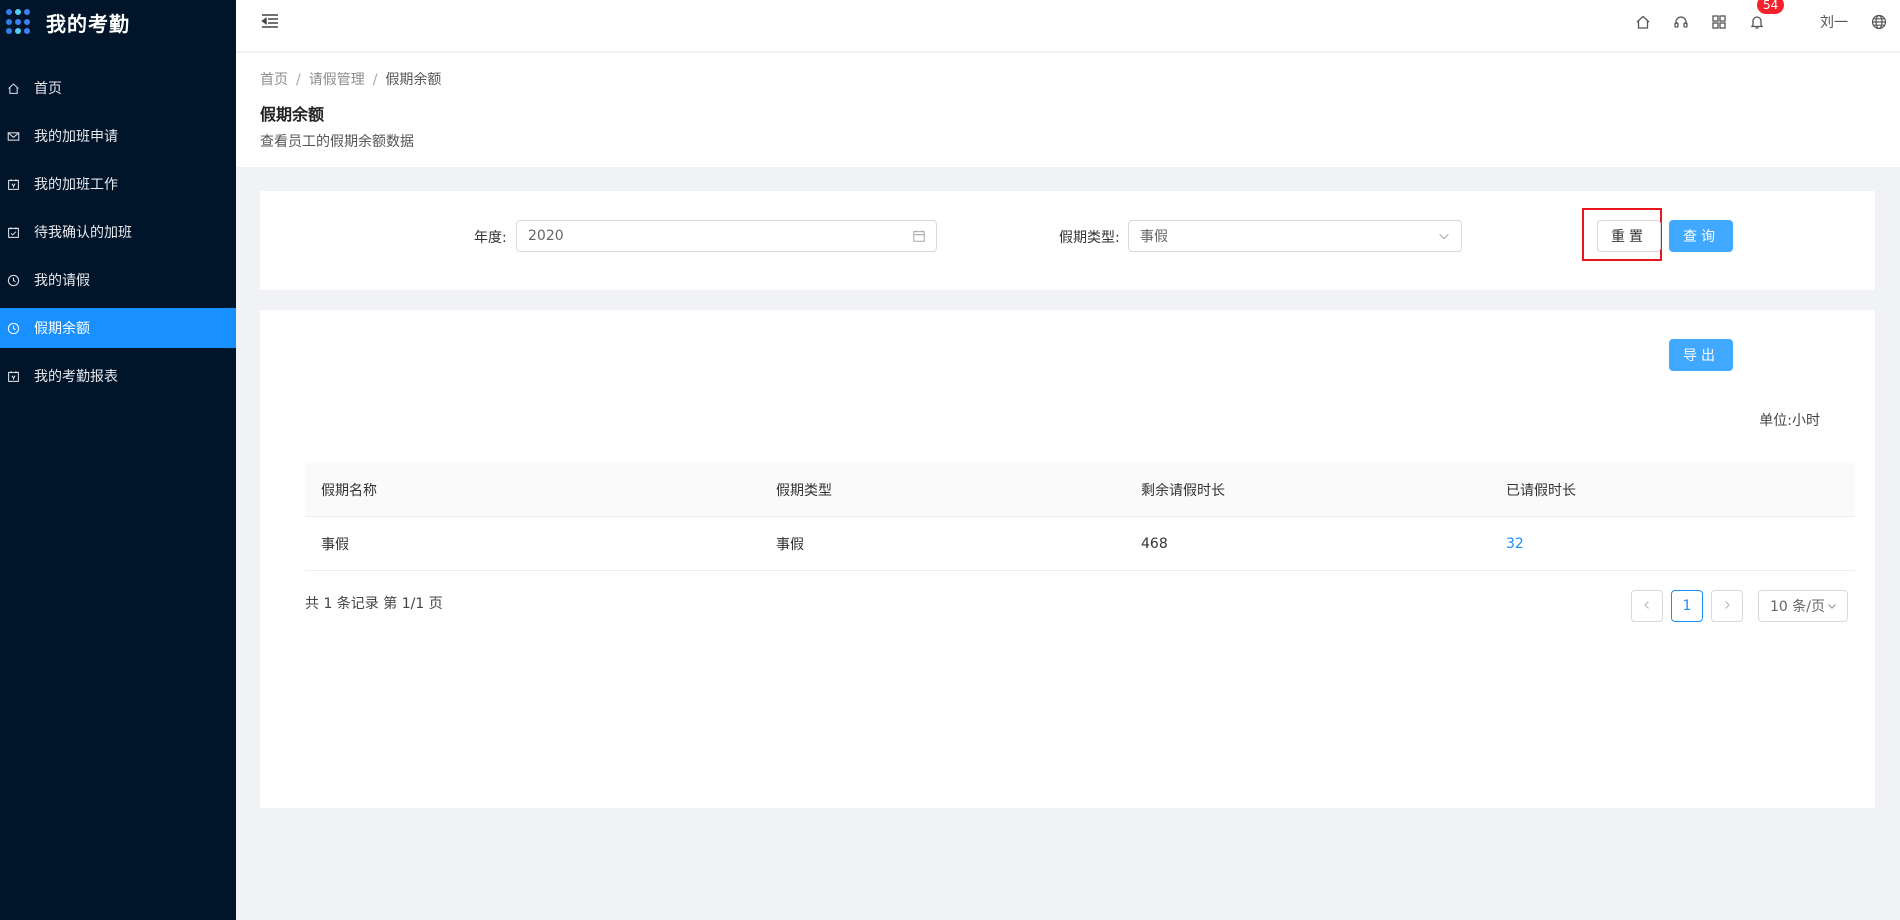 Image resolution: width=1900 pixels, height=920 pixels. What do you see at coordinates (1701, 236) in the screenshot?
I see `query-button: 查询` at bounding box center [1701, 236].